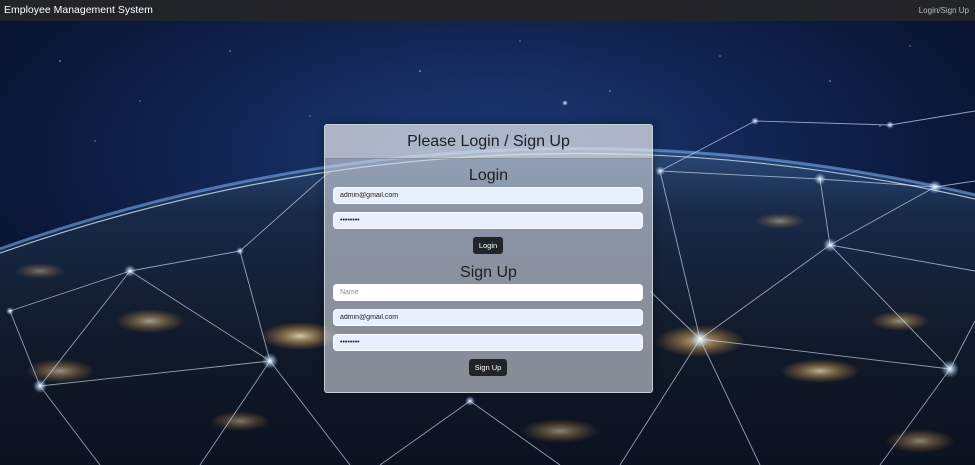  Describe the element at coordinates (78, 10) in the screenshot. I see `brand-link: Employee Management System` at that location.